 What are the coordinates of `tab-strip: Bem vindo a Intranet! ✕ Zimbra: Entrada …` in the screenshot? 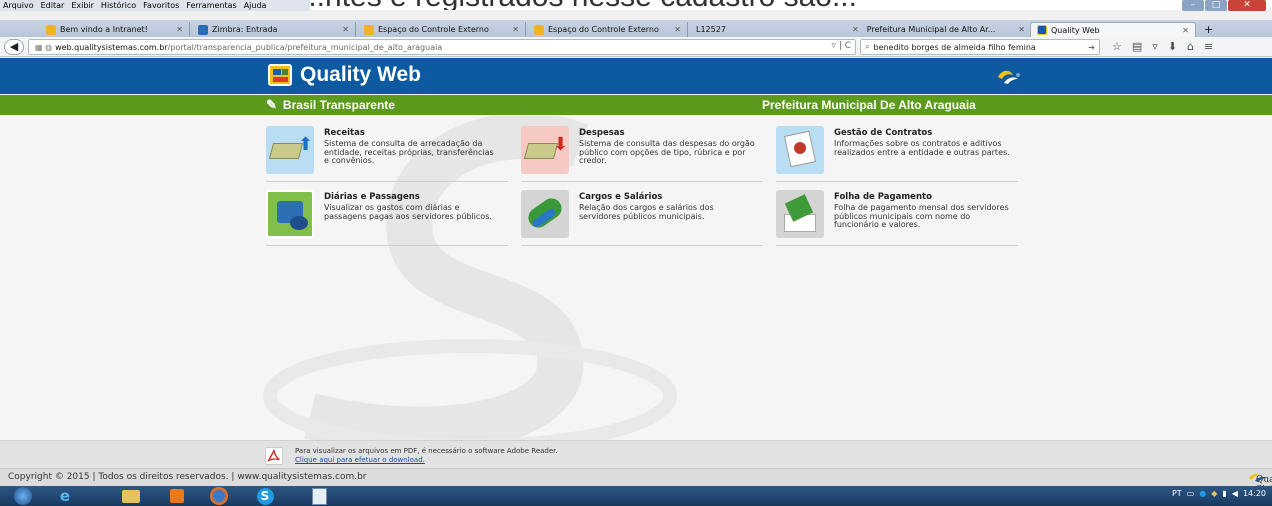 It's located at (636, 28).